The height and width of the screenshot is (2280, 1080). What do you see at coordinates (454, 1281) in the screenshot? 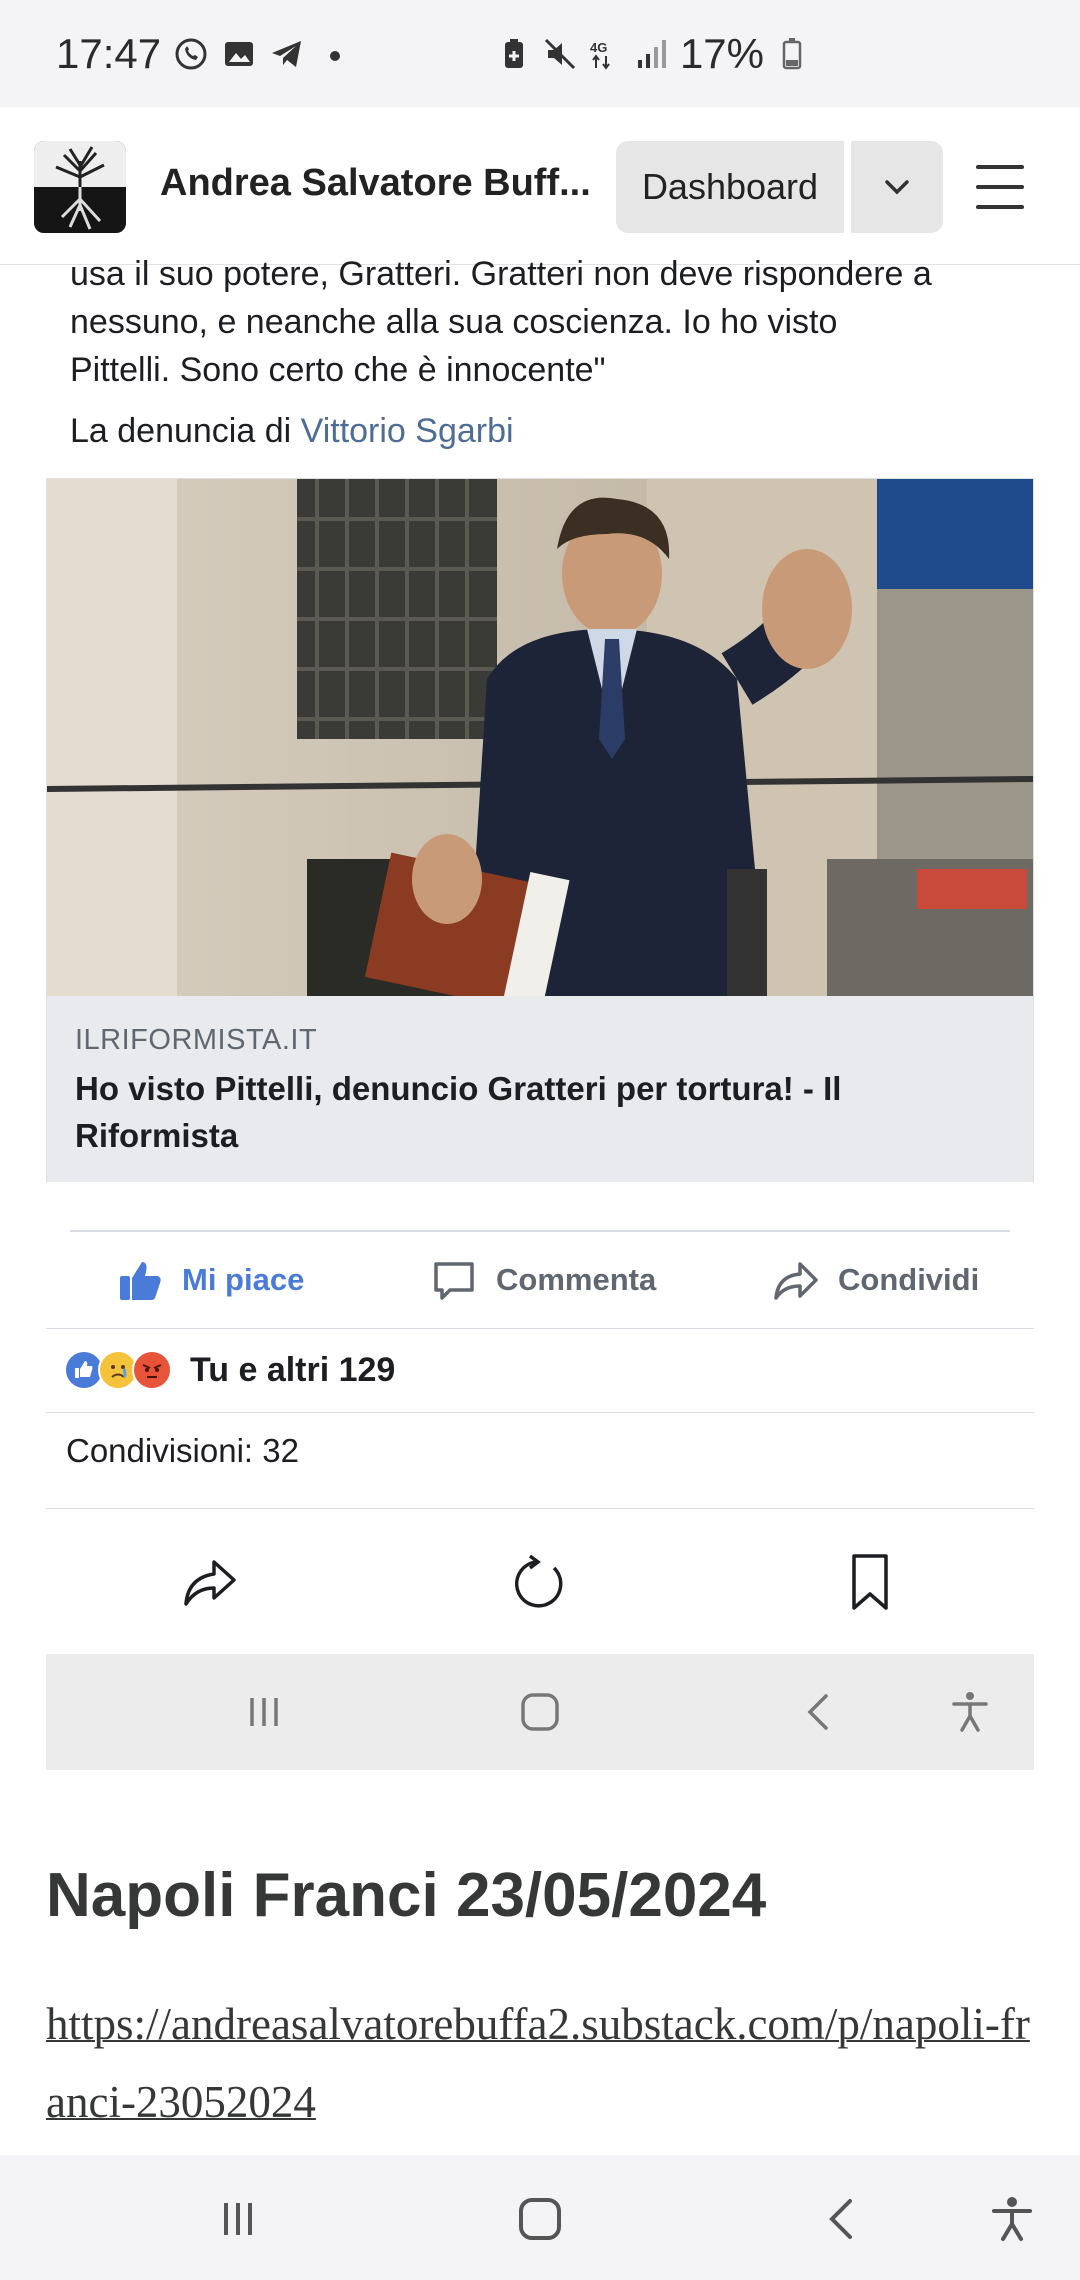
I see `comment-icon` at bounding box center [454, 1281].